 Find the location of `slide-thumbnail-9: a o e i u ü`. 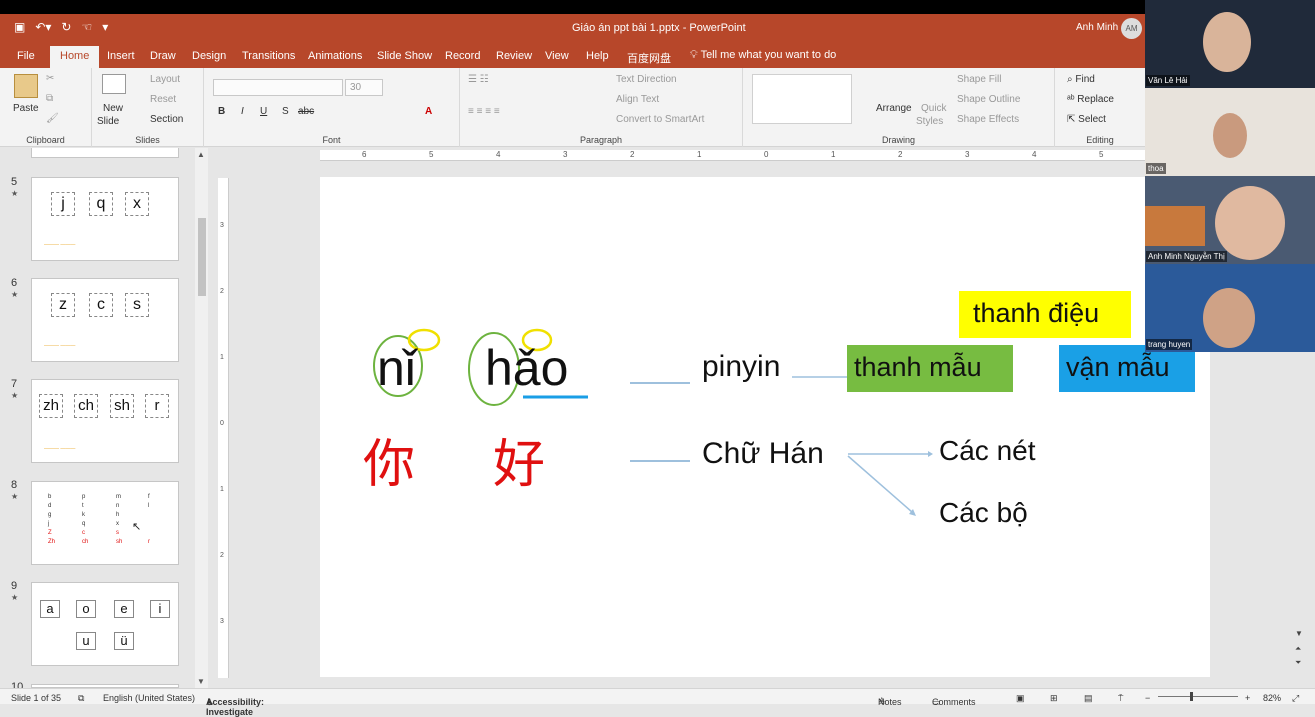

slide-thumbnail-9: a o e i u ü is located at coordinates (105, 624).